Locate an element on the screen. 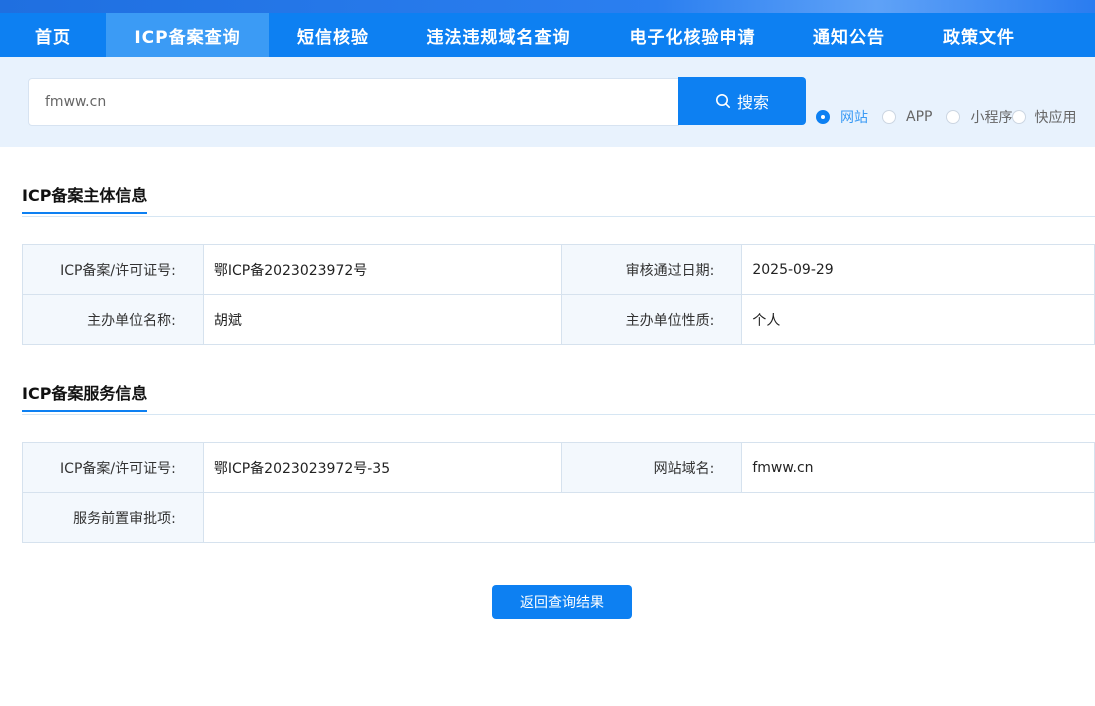 The image size is (1095, 706). service-section-title: ICP备案服务信息 is located at coordinates (85, 396).